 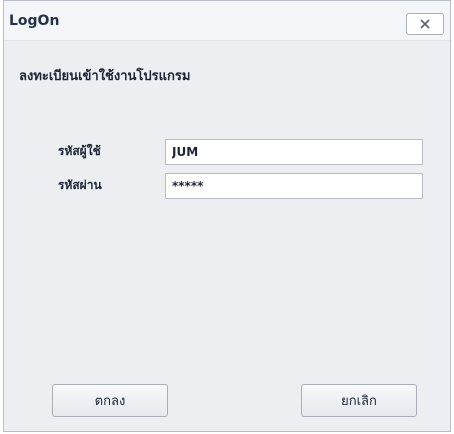 What do you see at coordinates (80, 185) in the screenshot?
I see `password-label: รหัสผ่าน` at bounding box center [80, 185].